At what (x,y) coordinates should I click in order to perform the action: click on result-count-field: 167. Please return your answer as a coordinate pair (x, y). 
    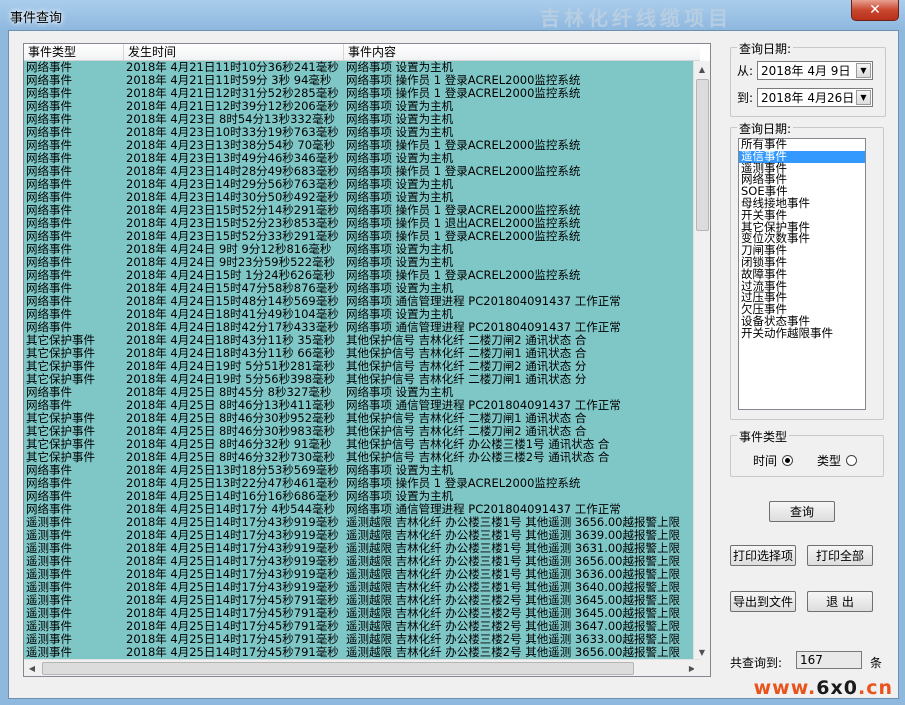
    Looking at the image, I should click on (829, 660).